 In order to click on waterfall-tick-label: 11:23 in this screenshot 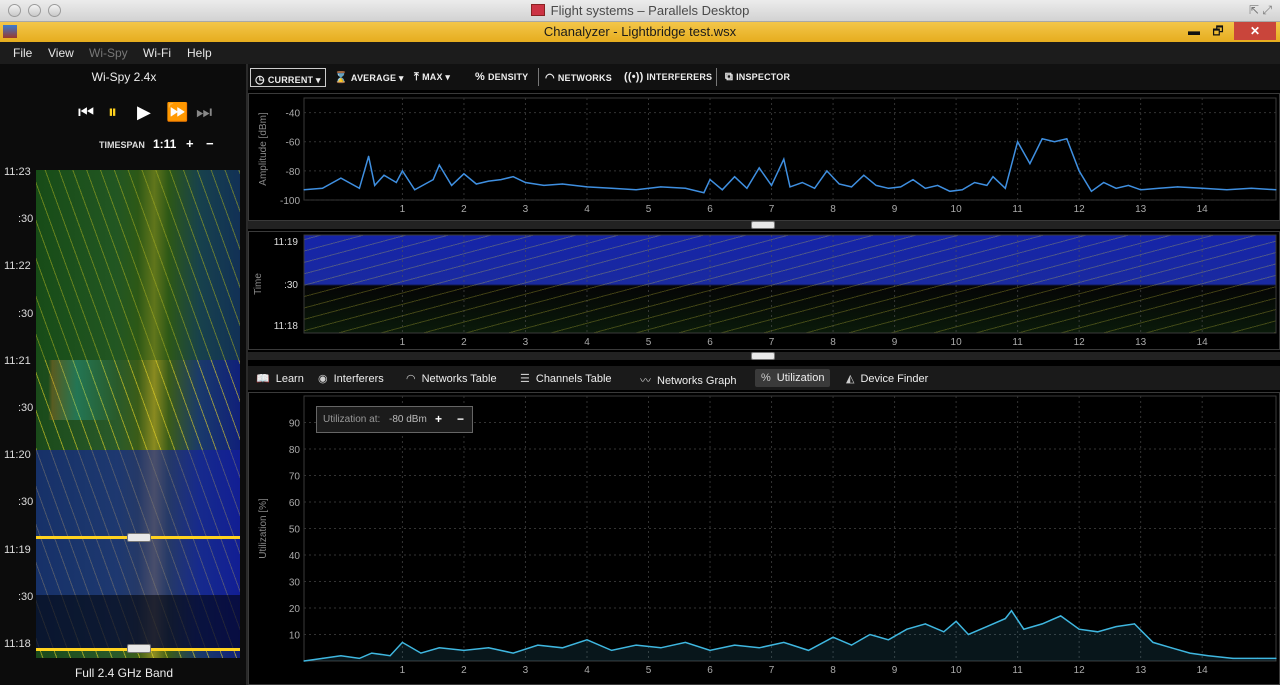, I will do `click(17, 172)`.